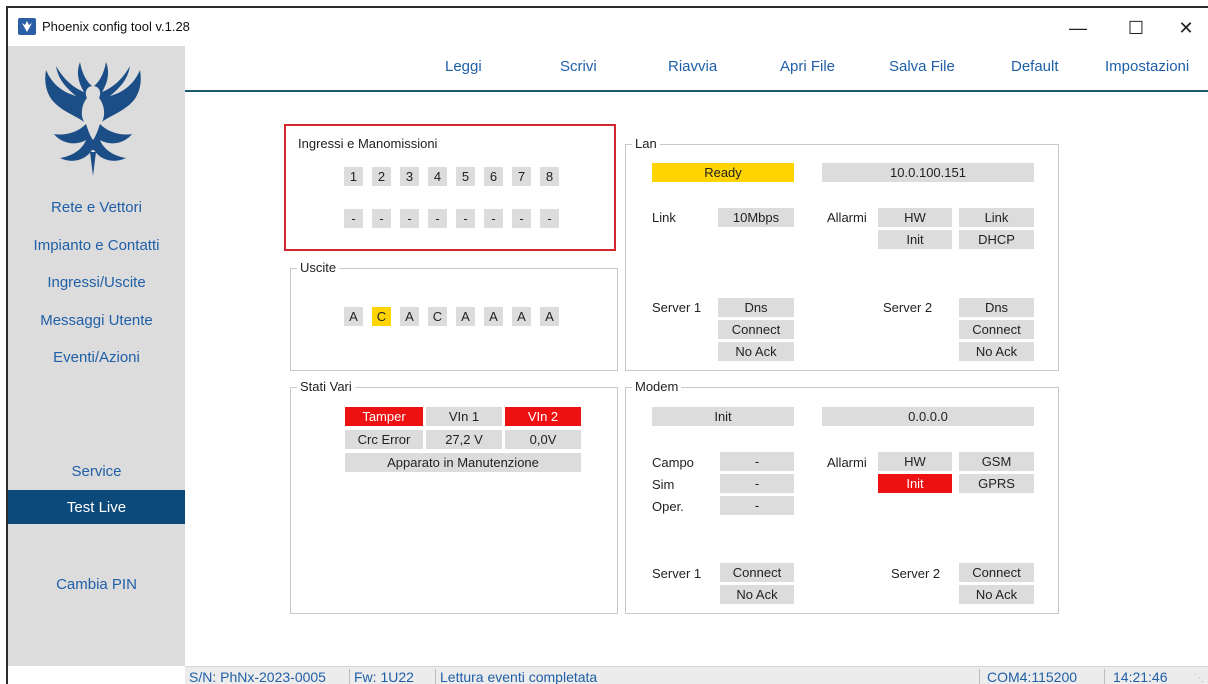 The image size is (1208, 684). Describe the element at coordinates (663, 484) in the screenshot. I see `modem-sim-label: Sim` at that location.